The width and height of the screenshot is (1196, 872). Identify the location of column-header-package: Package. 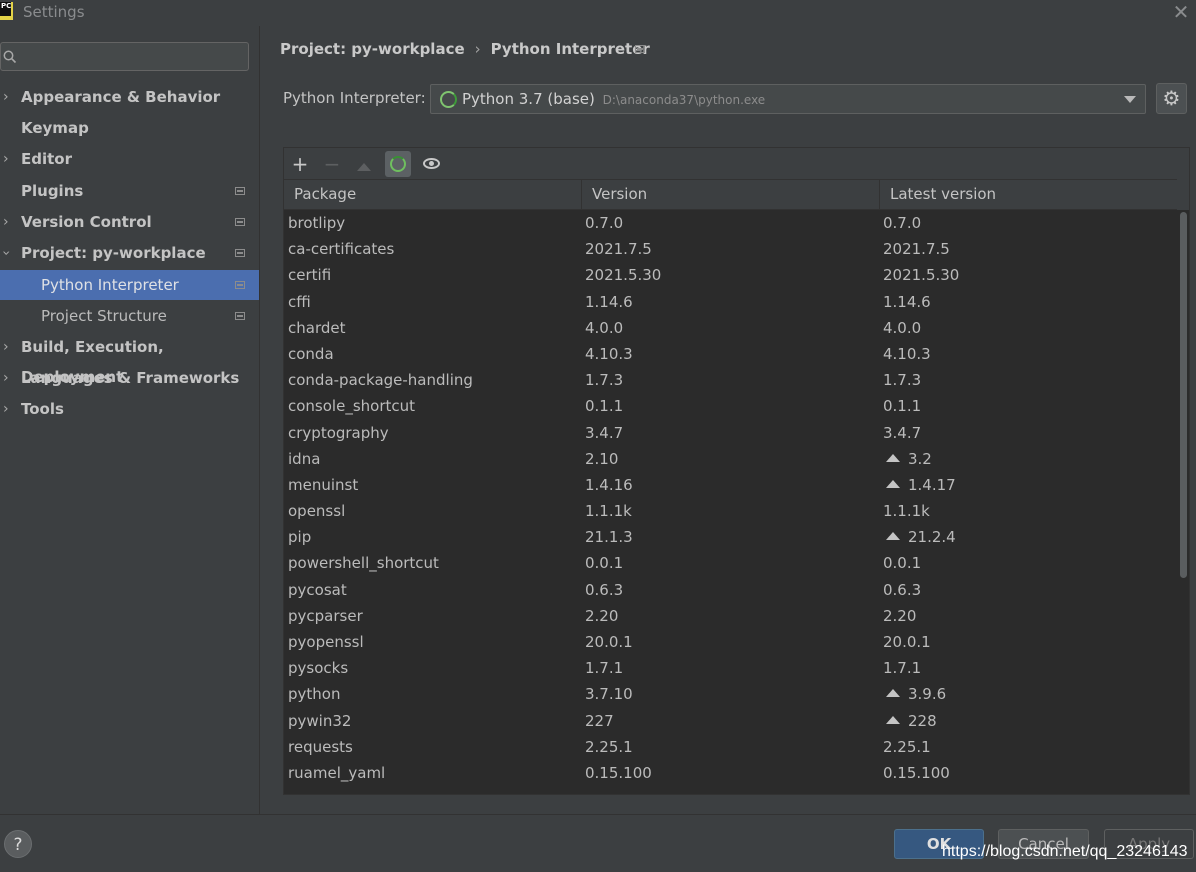
(432, 194).